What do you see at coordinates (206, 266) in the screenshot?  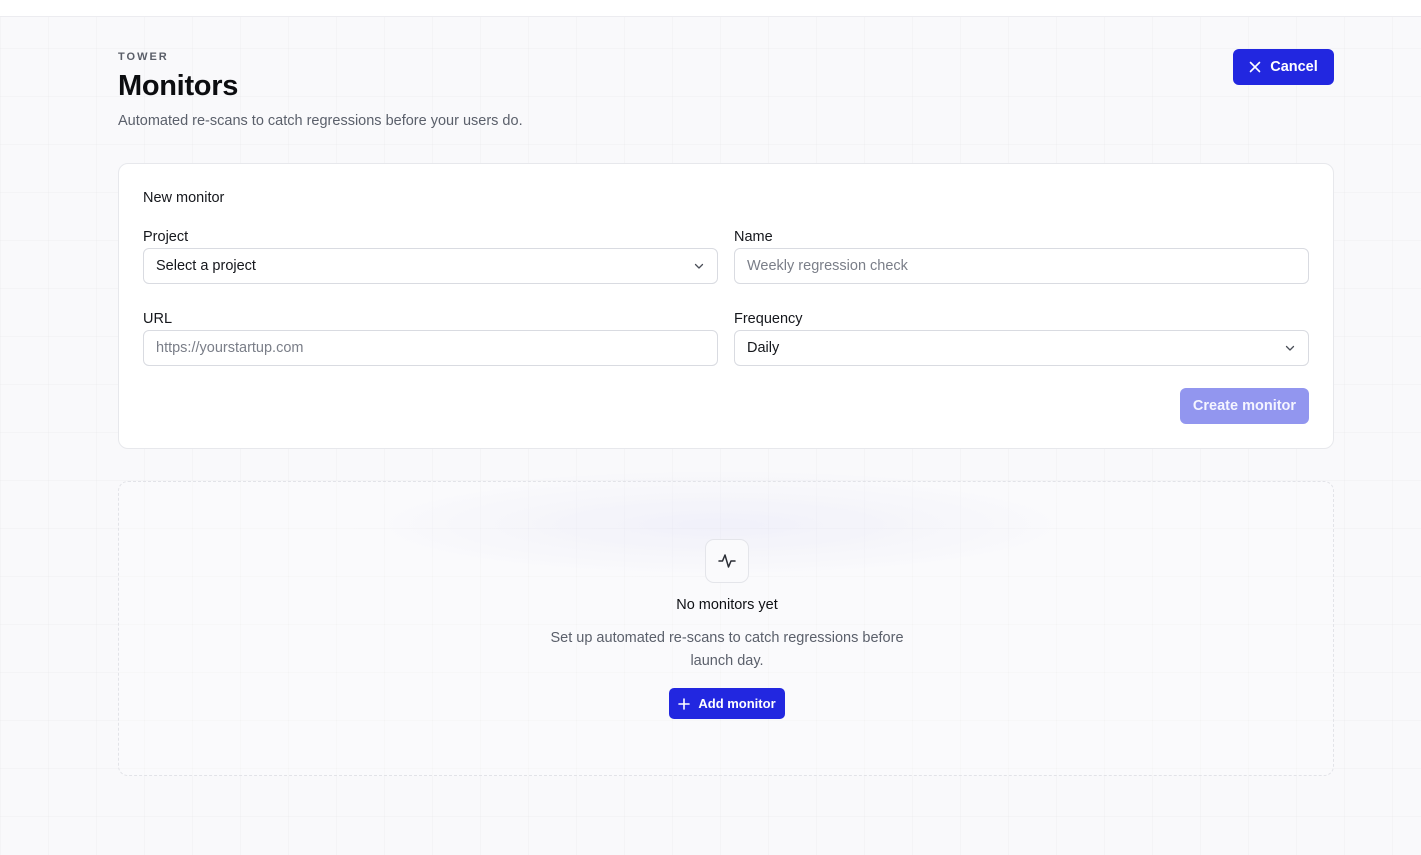 I see `project-select-value: Select a project` at bounding box center [206, 266].